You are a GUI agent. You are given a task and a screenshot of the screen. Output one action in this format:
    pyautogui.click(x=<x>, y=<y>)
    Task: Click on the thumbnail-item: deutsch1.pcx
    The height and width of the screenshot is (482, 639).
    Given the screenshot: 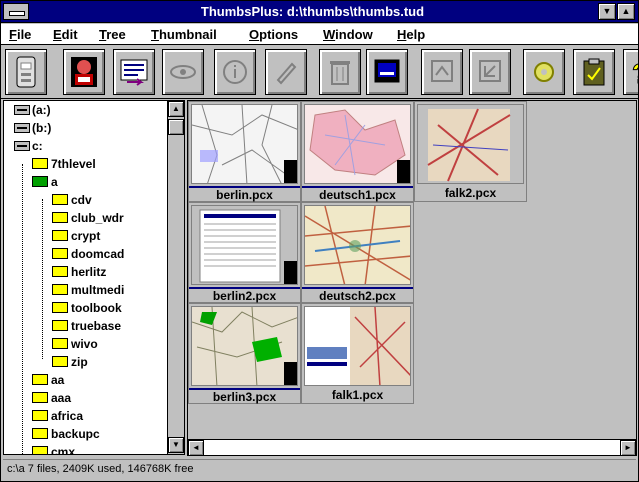 What is the action you would take?
    pyautogui.click(x=357, y=151)
    